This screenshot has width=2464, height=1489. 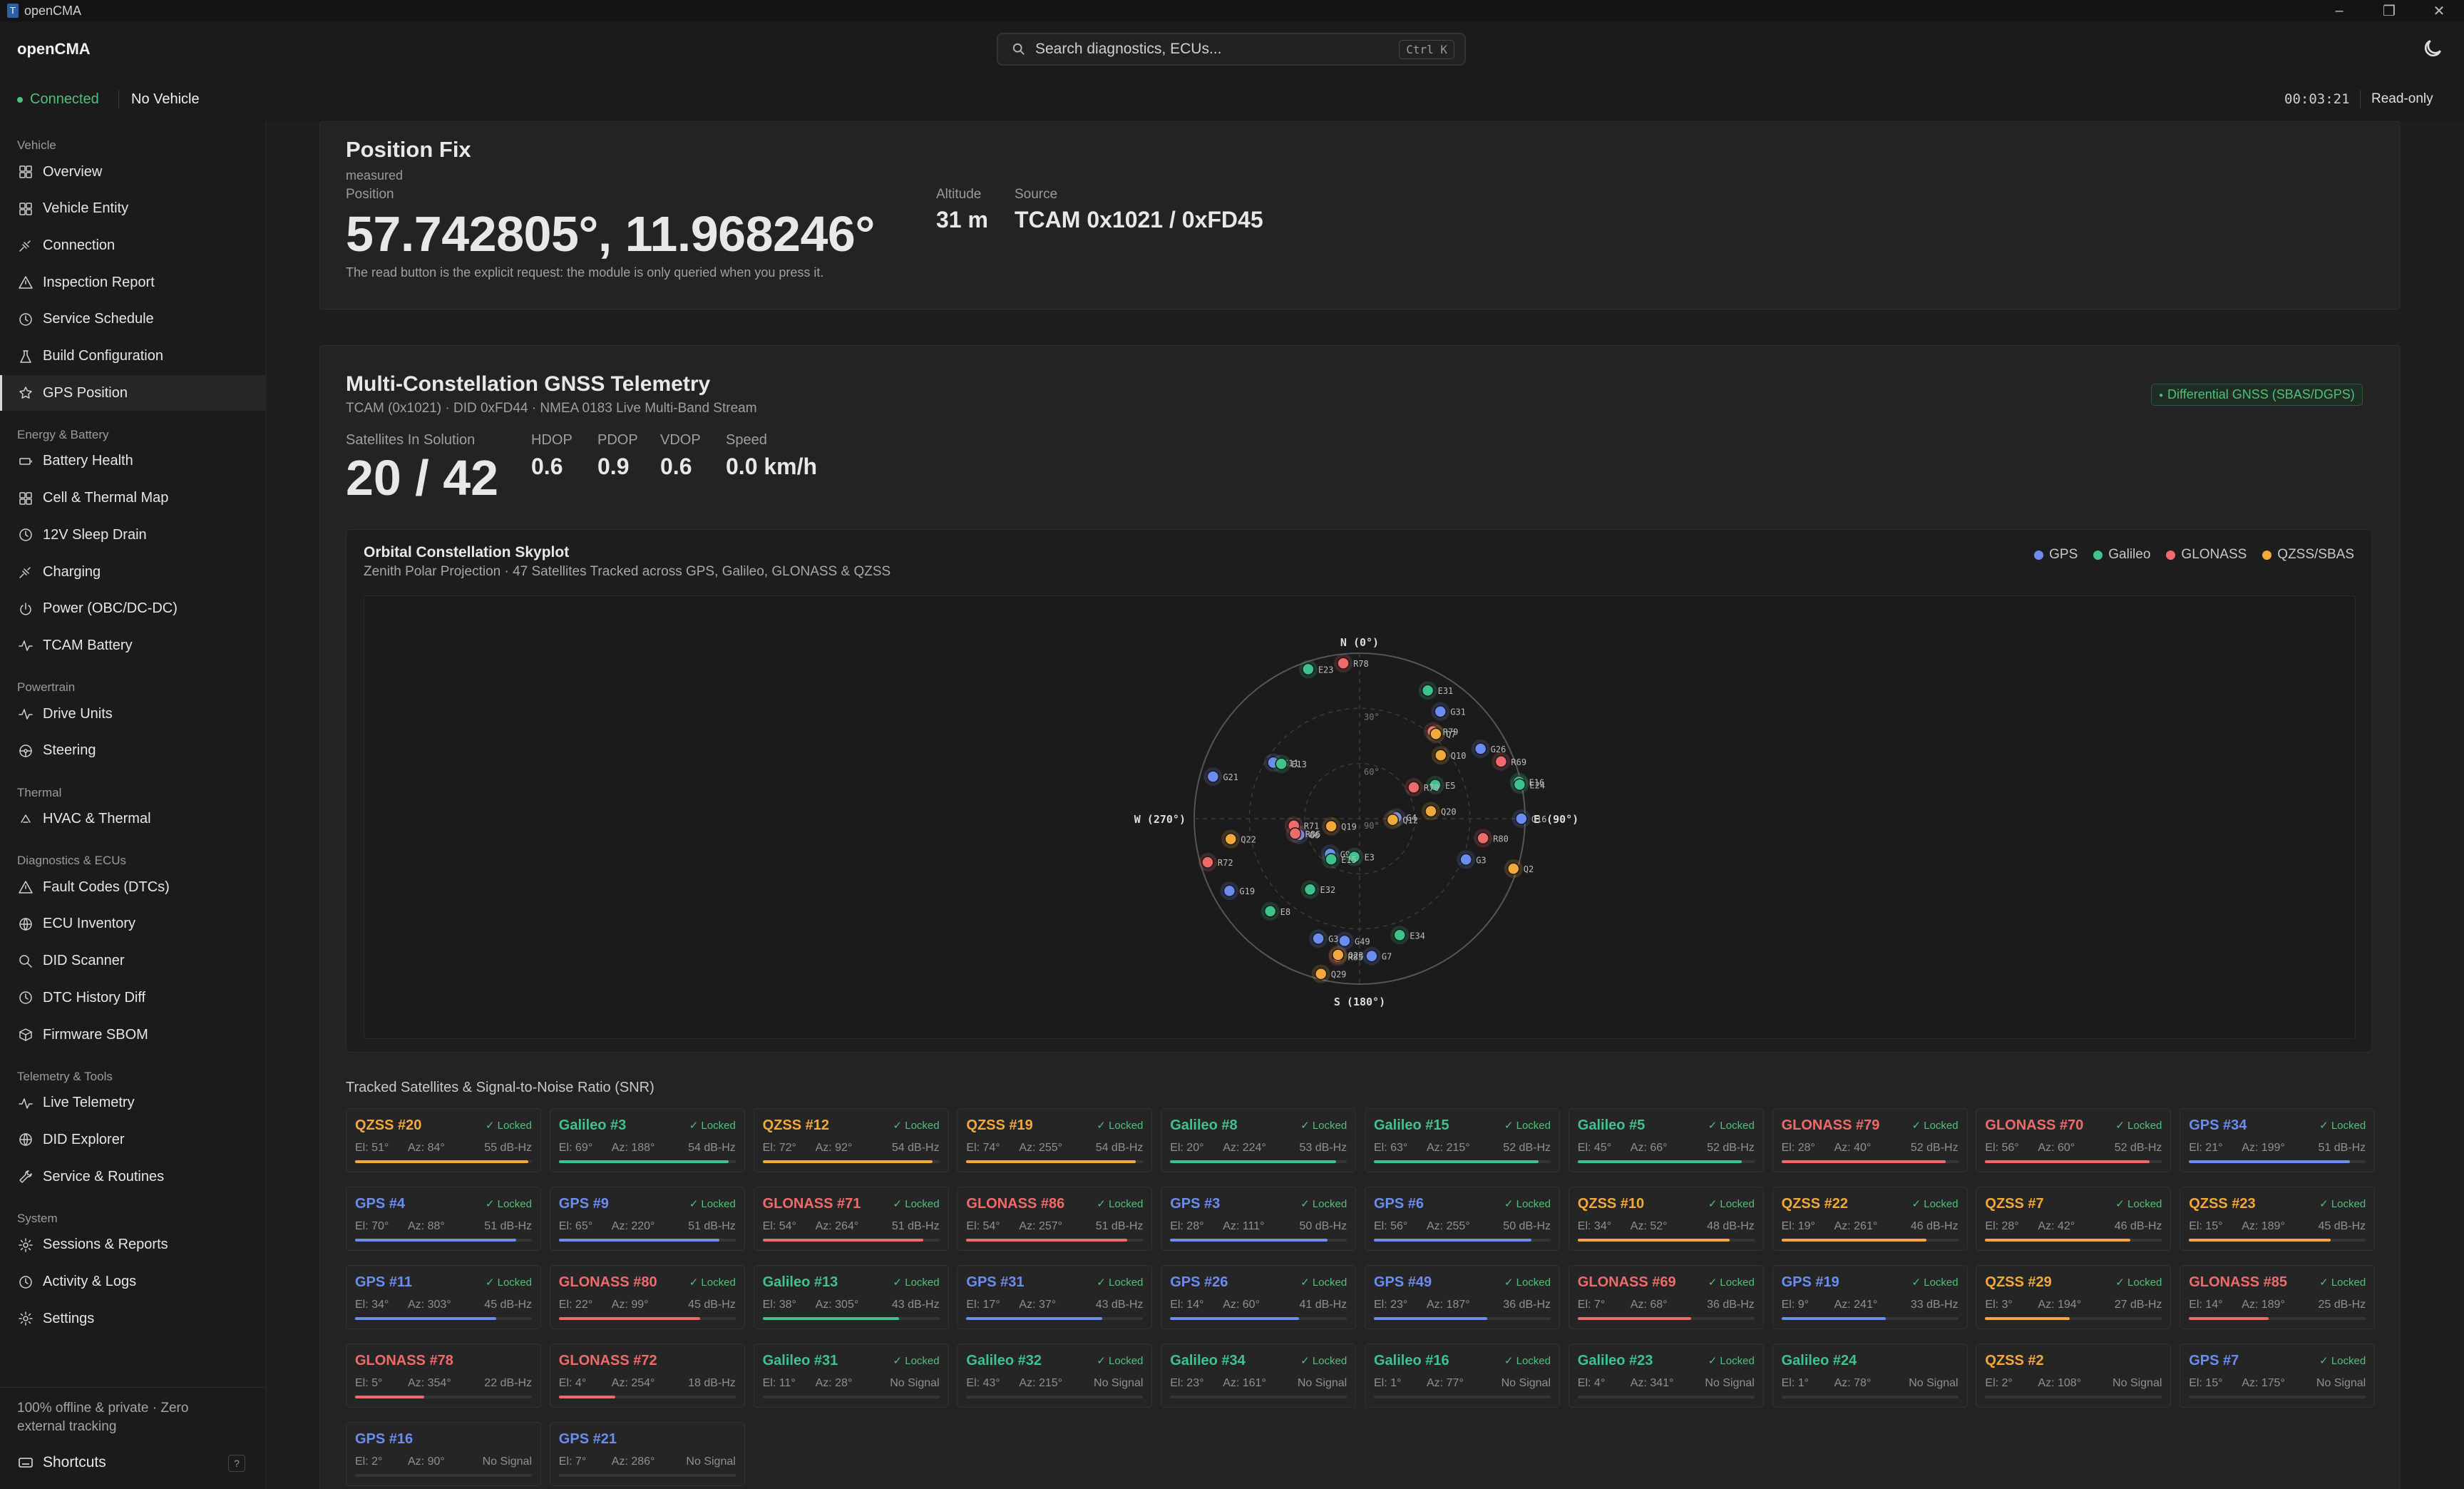 I want to click on satellite-point-label: E24, so click(x=1537, y=785).